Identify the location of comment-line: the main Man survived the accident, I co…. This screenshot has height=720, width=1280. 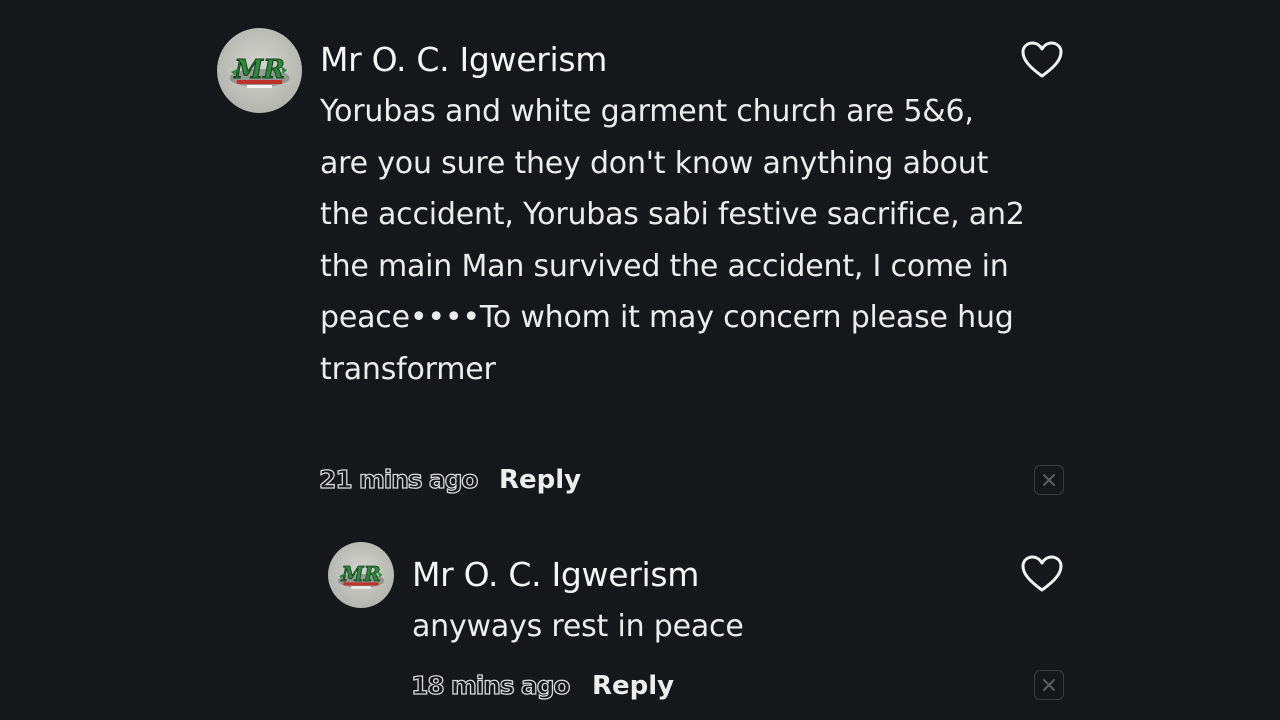
(664, 266).